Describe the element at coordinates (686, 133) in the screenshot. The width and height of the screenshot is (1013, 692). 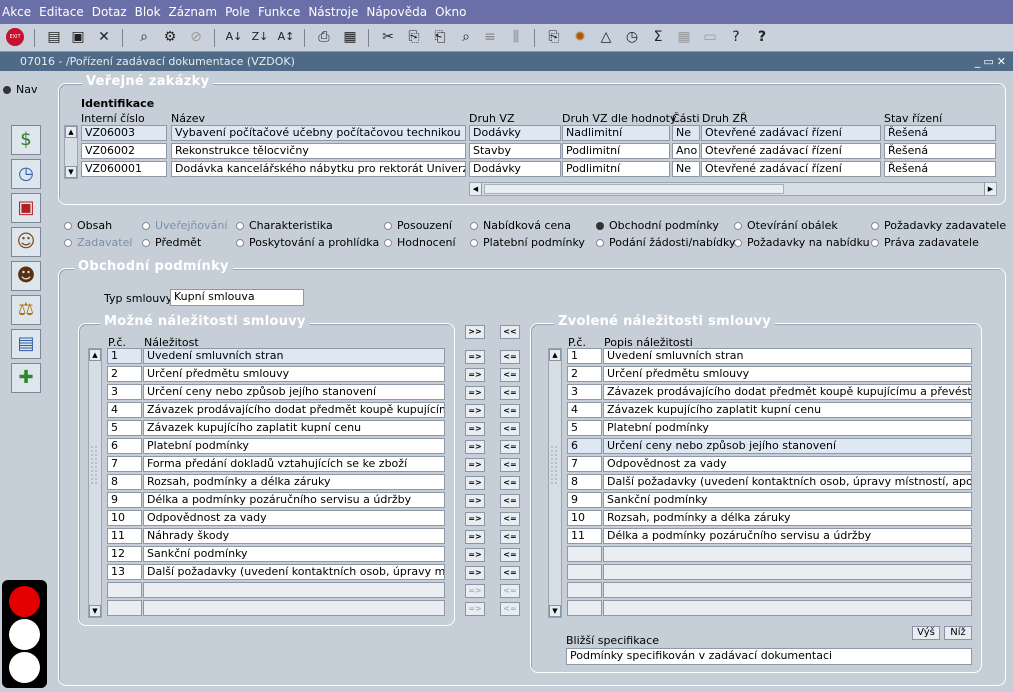
I see `zakazka-cell-casti: Ne` at that location.